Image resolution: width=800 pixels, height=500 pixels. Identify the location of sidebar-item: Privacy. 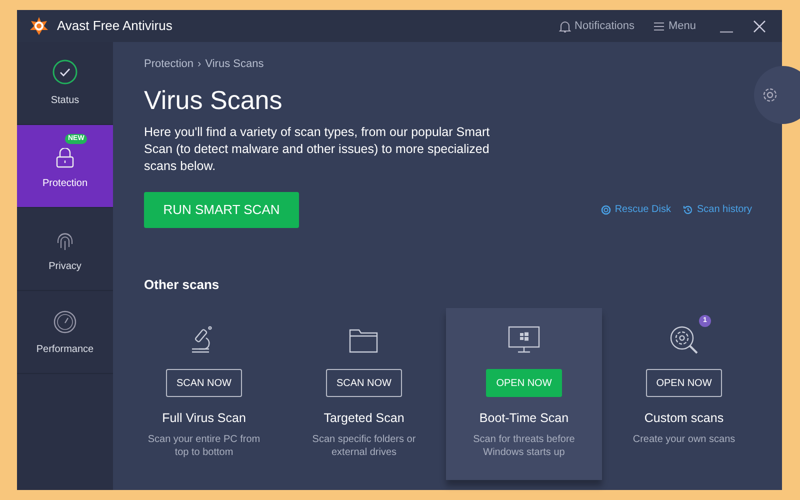
(65, 249).